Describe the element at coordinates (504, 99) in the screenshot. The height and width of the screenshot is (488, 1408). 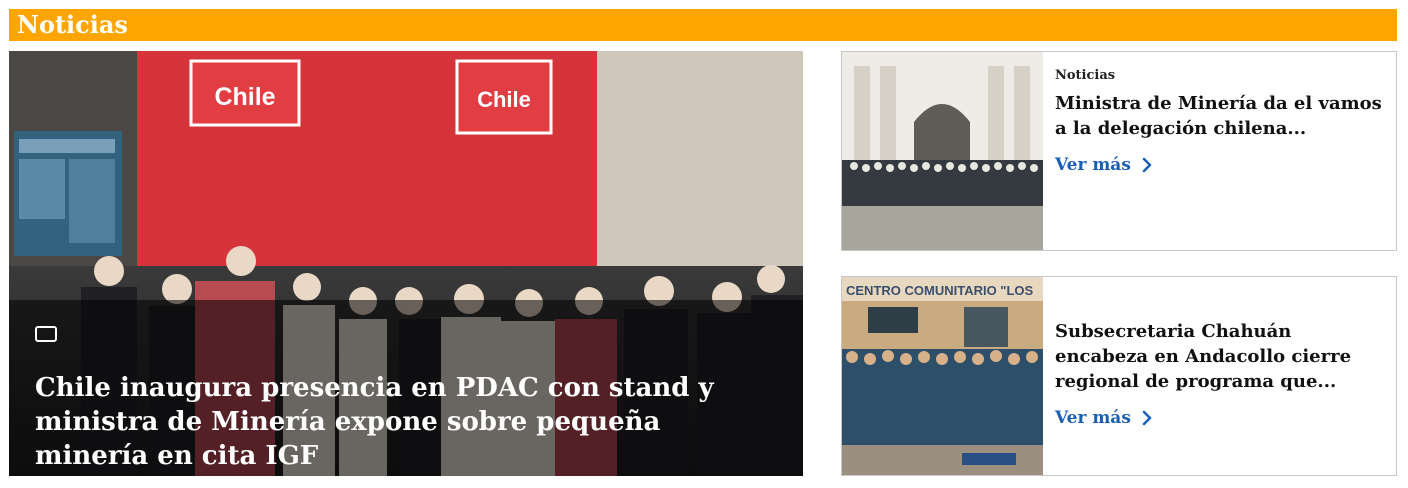
I see `hero-image-brand-right: Chile` at that location.